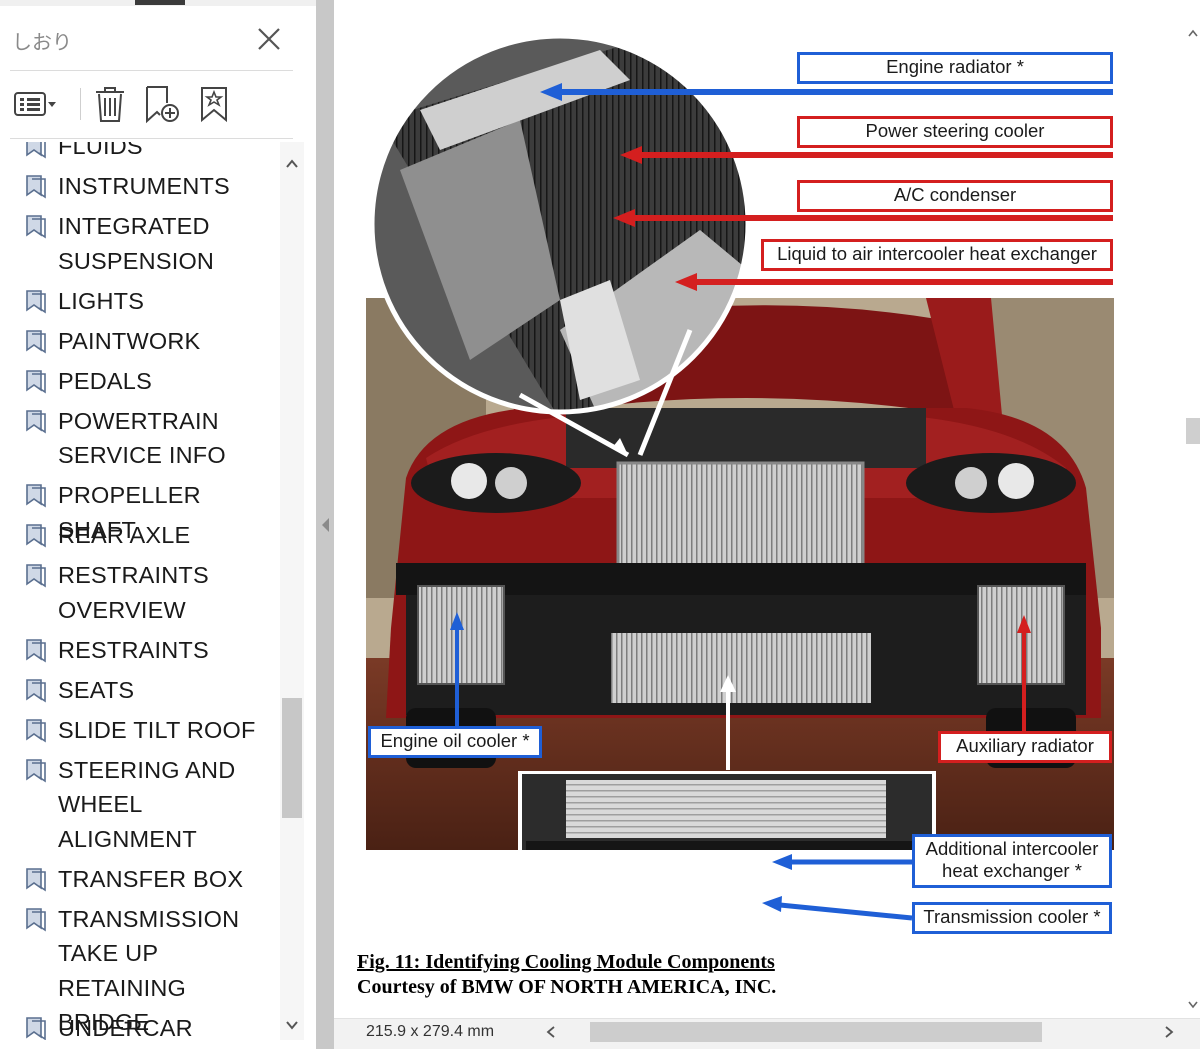 This screenshot has width=1200, height=1049. Describe the element at coordinates (937, 255) in the screenshot. I see `callout-liquid-intercooler: Liquid to air intercooler heat exchanger` at that location.